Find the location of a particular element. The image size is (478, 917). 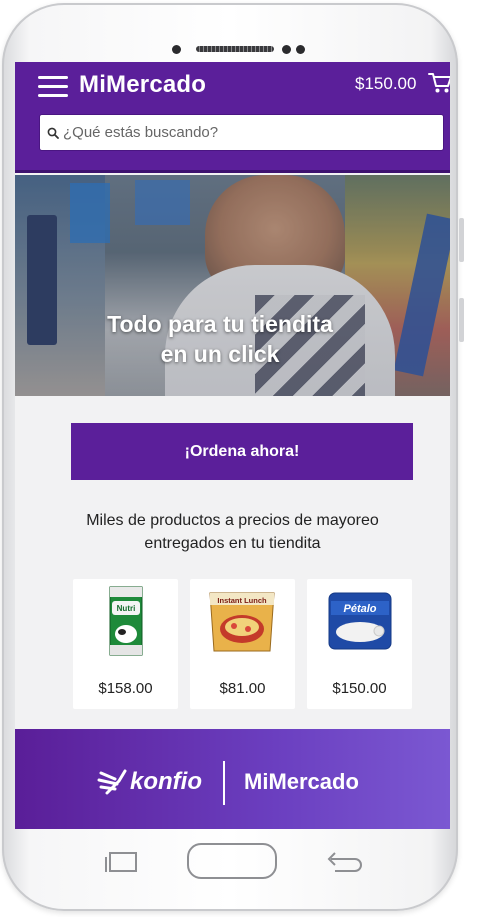

hero-line-2: en un click is located at coordinates (220, 354).